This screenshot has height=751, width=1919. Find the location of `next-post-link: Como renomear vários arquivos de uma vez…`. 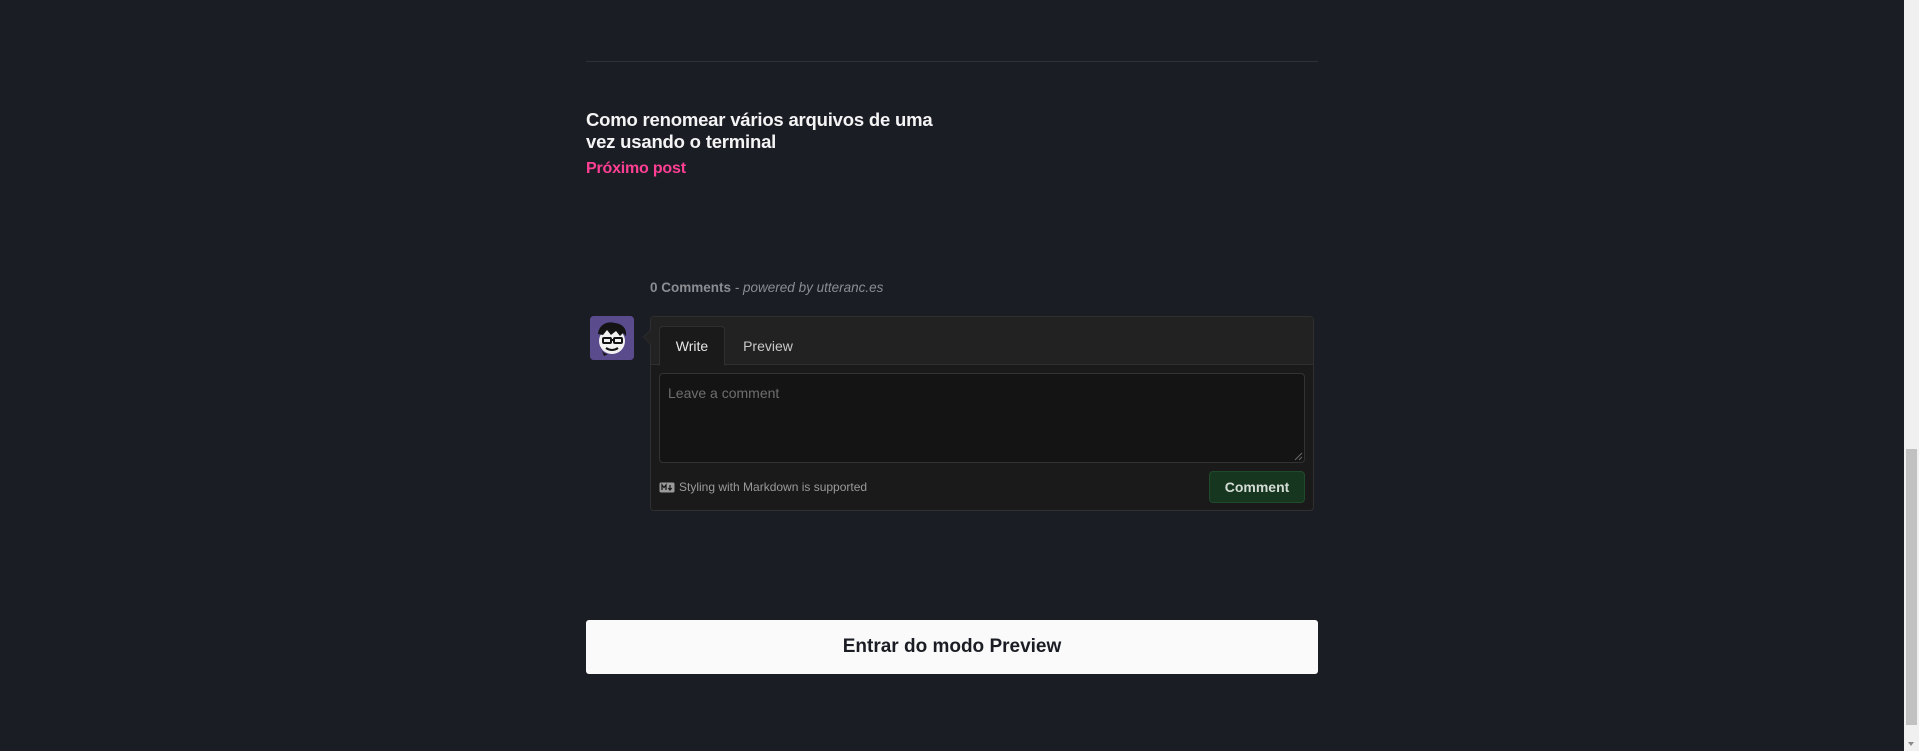

next-post-link: Como renomear vários arquivos de uma vez… is located at coordinates (776, 143).